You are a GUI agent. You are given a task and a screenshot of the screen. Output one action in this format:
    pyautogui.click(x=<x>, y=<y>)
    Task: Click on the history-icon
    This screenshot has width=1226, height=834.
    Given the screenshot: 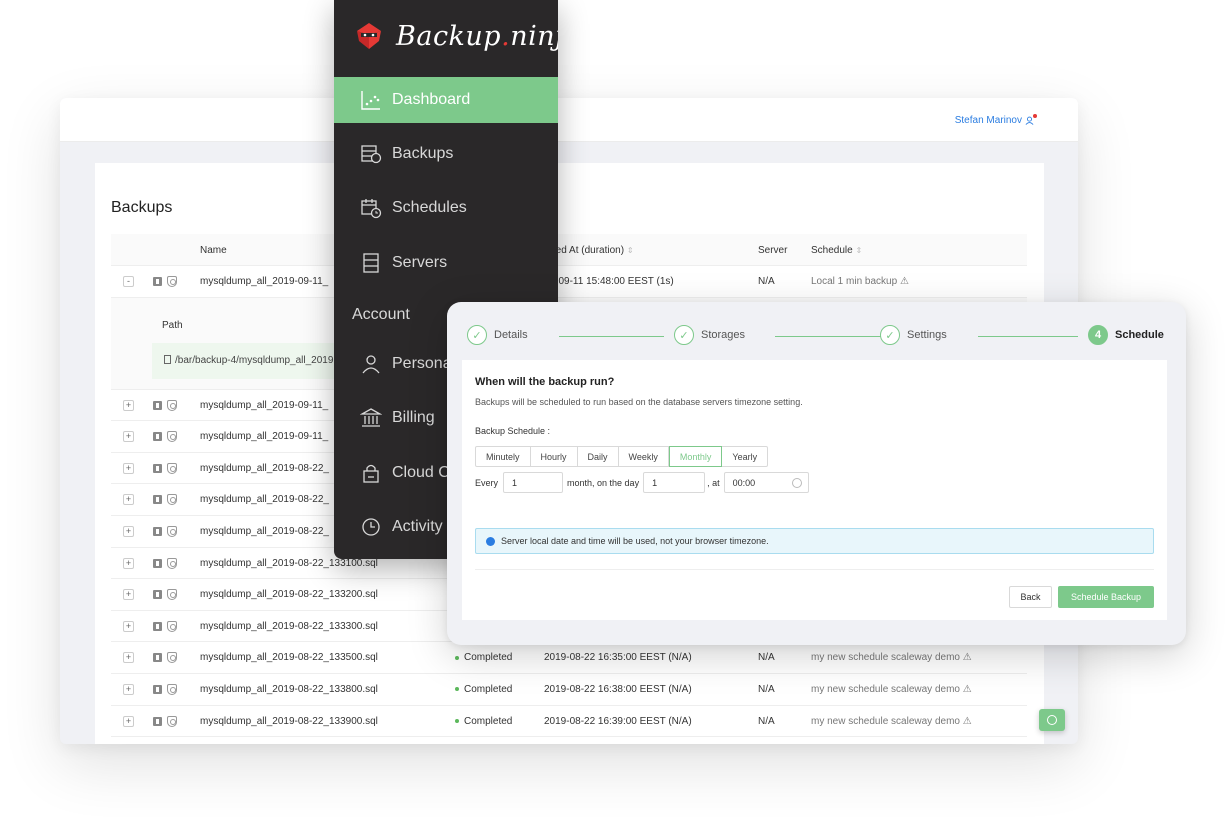 What is the action you would take?
    pyautogui.click(x=371, y=527)
    